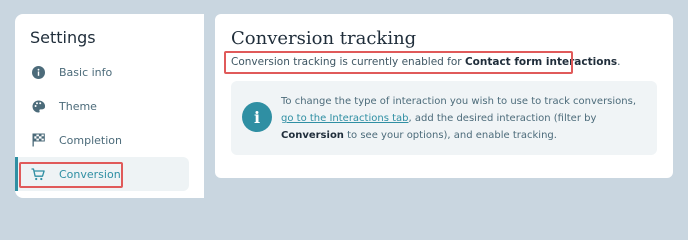 Image resolution: width=688 pixels, height=240 pixels. What do you see at coordinates (38, 72) in the screenshot?
I see `info-circle-icon` at bounding box center [38, 72].